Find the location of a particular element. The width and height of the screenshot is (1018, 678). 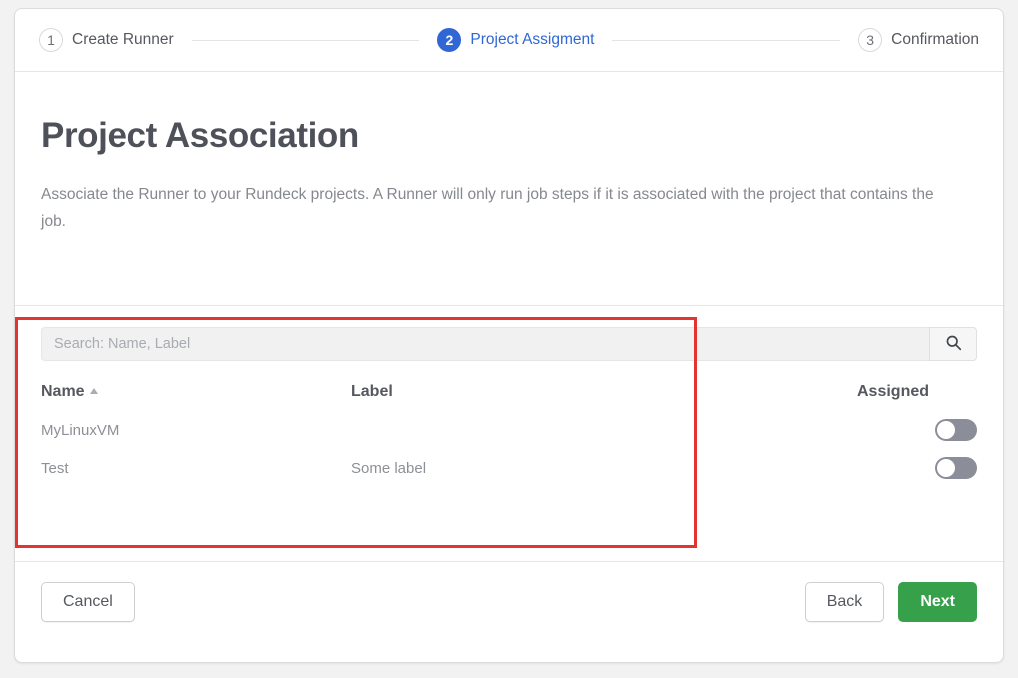

step-project-assignment: 2 Project Assigment is located at coordinates (515, 40).